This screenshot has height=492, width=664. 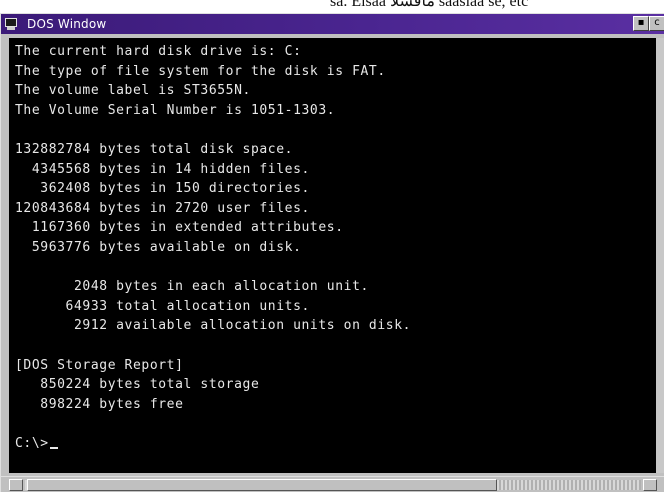 I want to click on console-line: [DOS Storage Report], so click(x=99, y=365).